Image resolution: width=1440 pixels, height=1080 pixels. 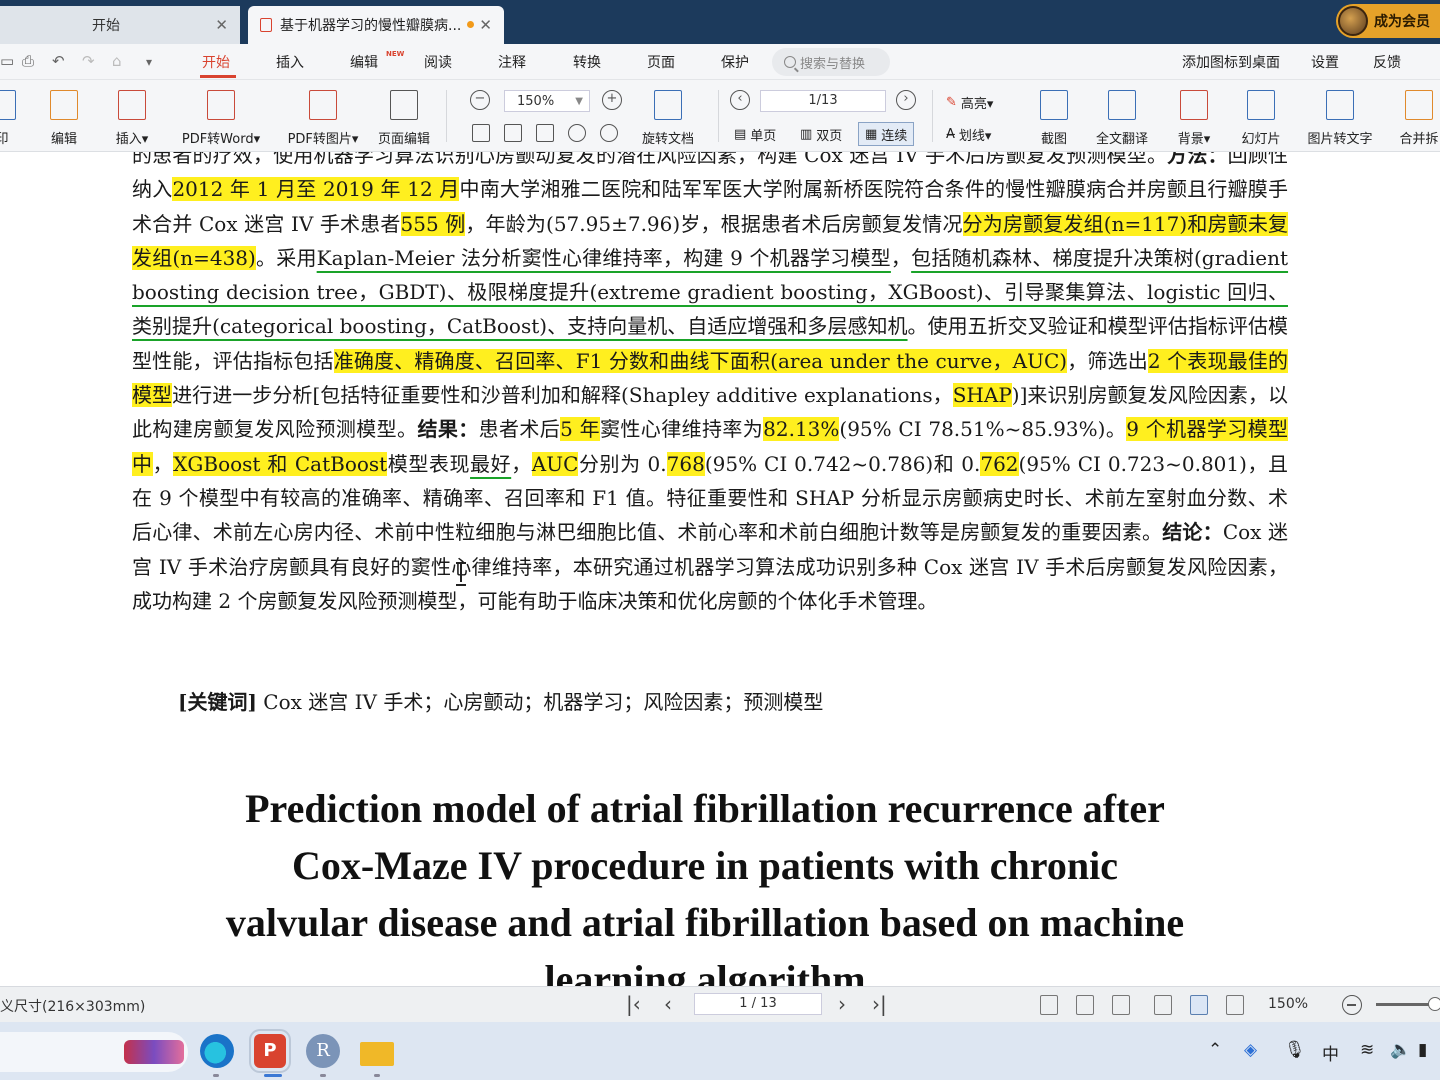 What do you see at coordinates (154, 1052) in the screenshot?
I see `widget-icon` at bounding box center [154, 1052].